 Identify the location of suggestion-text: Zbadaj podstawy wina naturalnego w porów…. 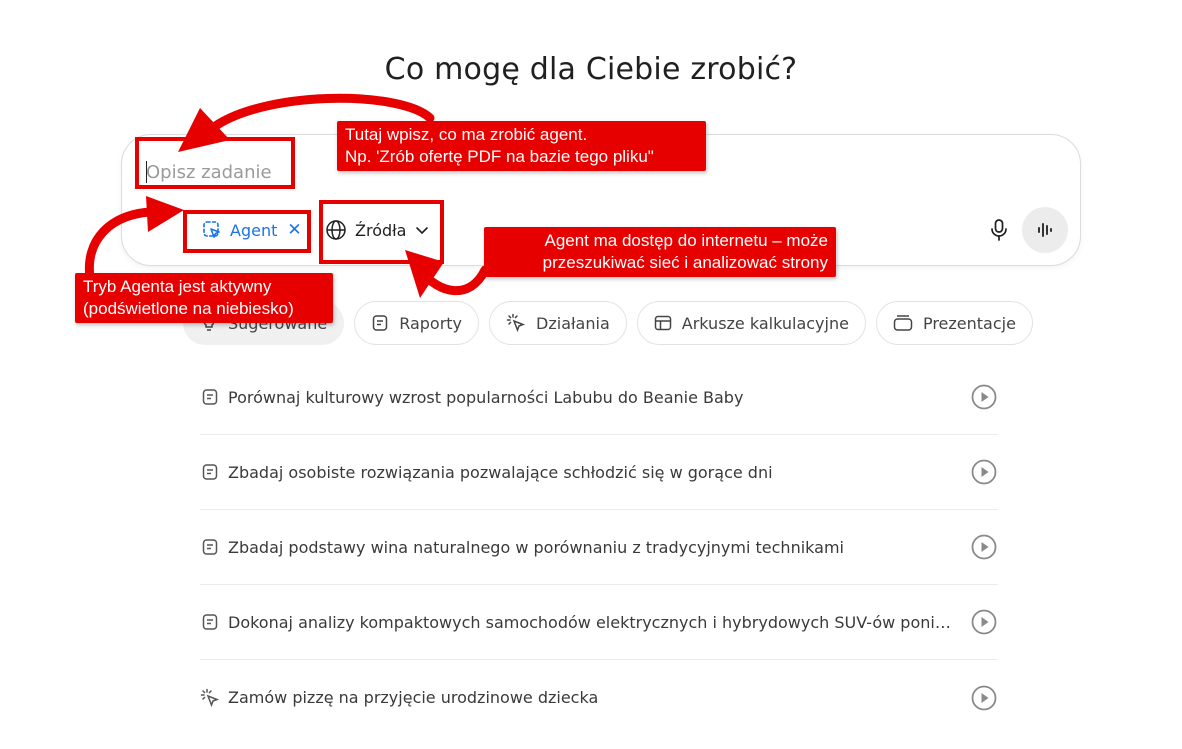
(536, 547).